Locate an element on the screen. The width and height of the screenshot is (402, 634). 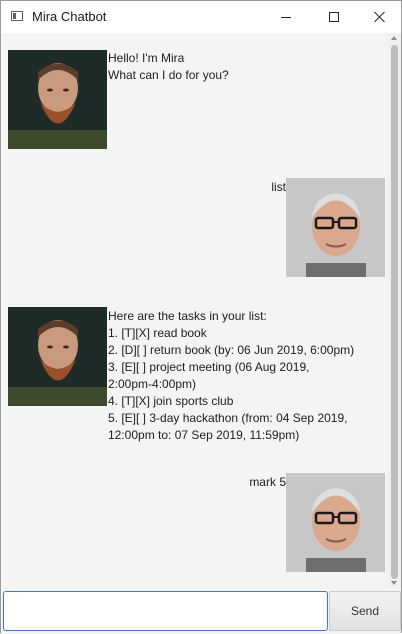
user-message-text: list is located at coordinates (278, 187).